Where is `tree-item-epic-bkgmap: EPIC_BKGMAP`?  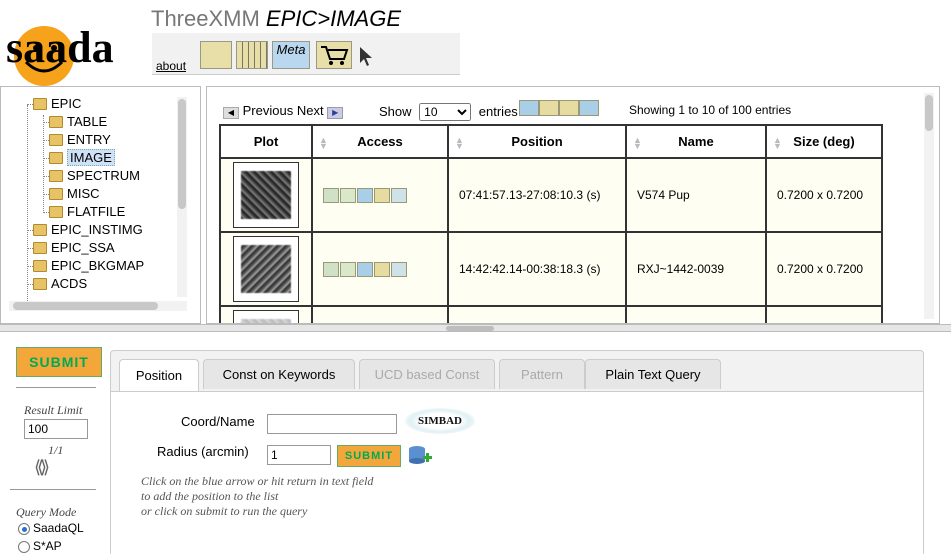 tree-item-epic-bkgmap: EPIC_BKGMAP is located at coordinates (88, 265).